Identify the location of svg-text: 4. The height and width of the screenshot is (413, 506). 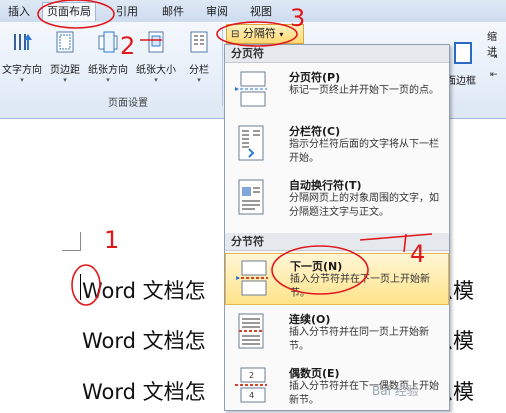
(251, 395).